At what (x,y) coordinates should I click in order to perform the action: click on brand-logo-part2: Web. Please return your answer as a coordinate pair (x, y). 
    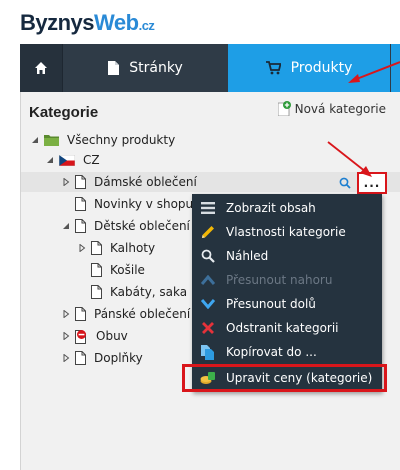
    Looking at the image, I should click on (116, 22).